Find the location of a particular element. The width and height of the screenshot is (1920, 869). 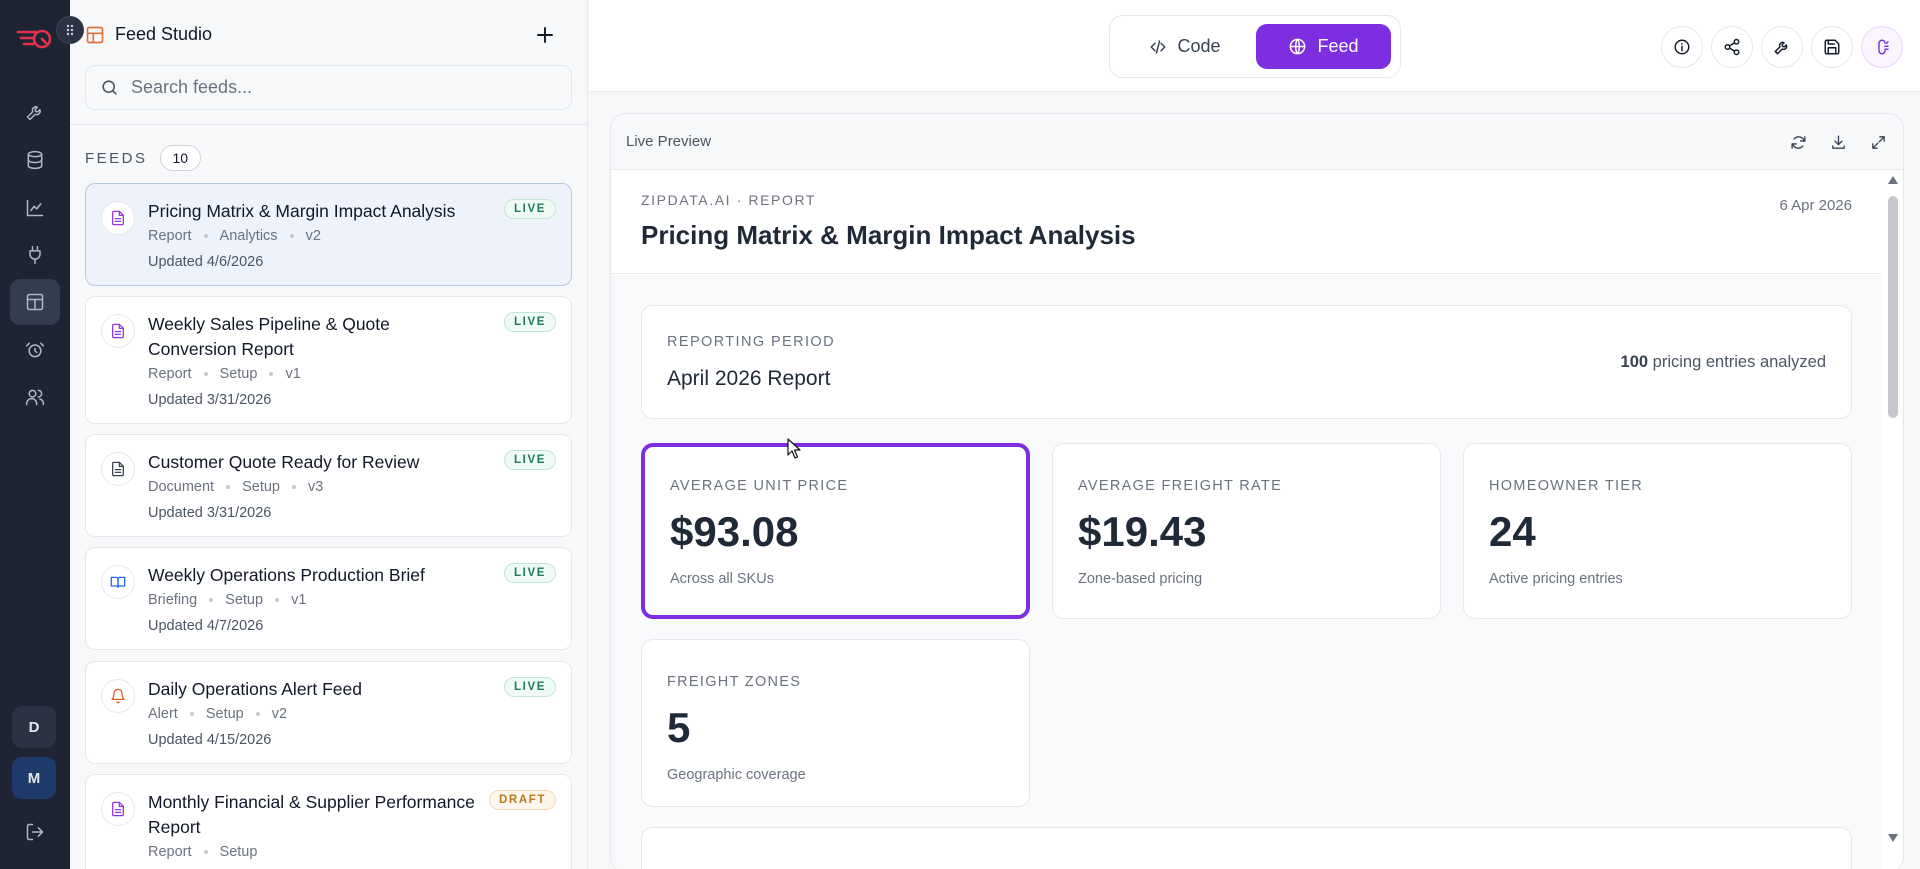

report-kicker: ZIPDATA.AI · REPORT is located at coordinates (729, 200).